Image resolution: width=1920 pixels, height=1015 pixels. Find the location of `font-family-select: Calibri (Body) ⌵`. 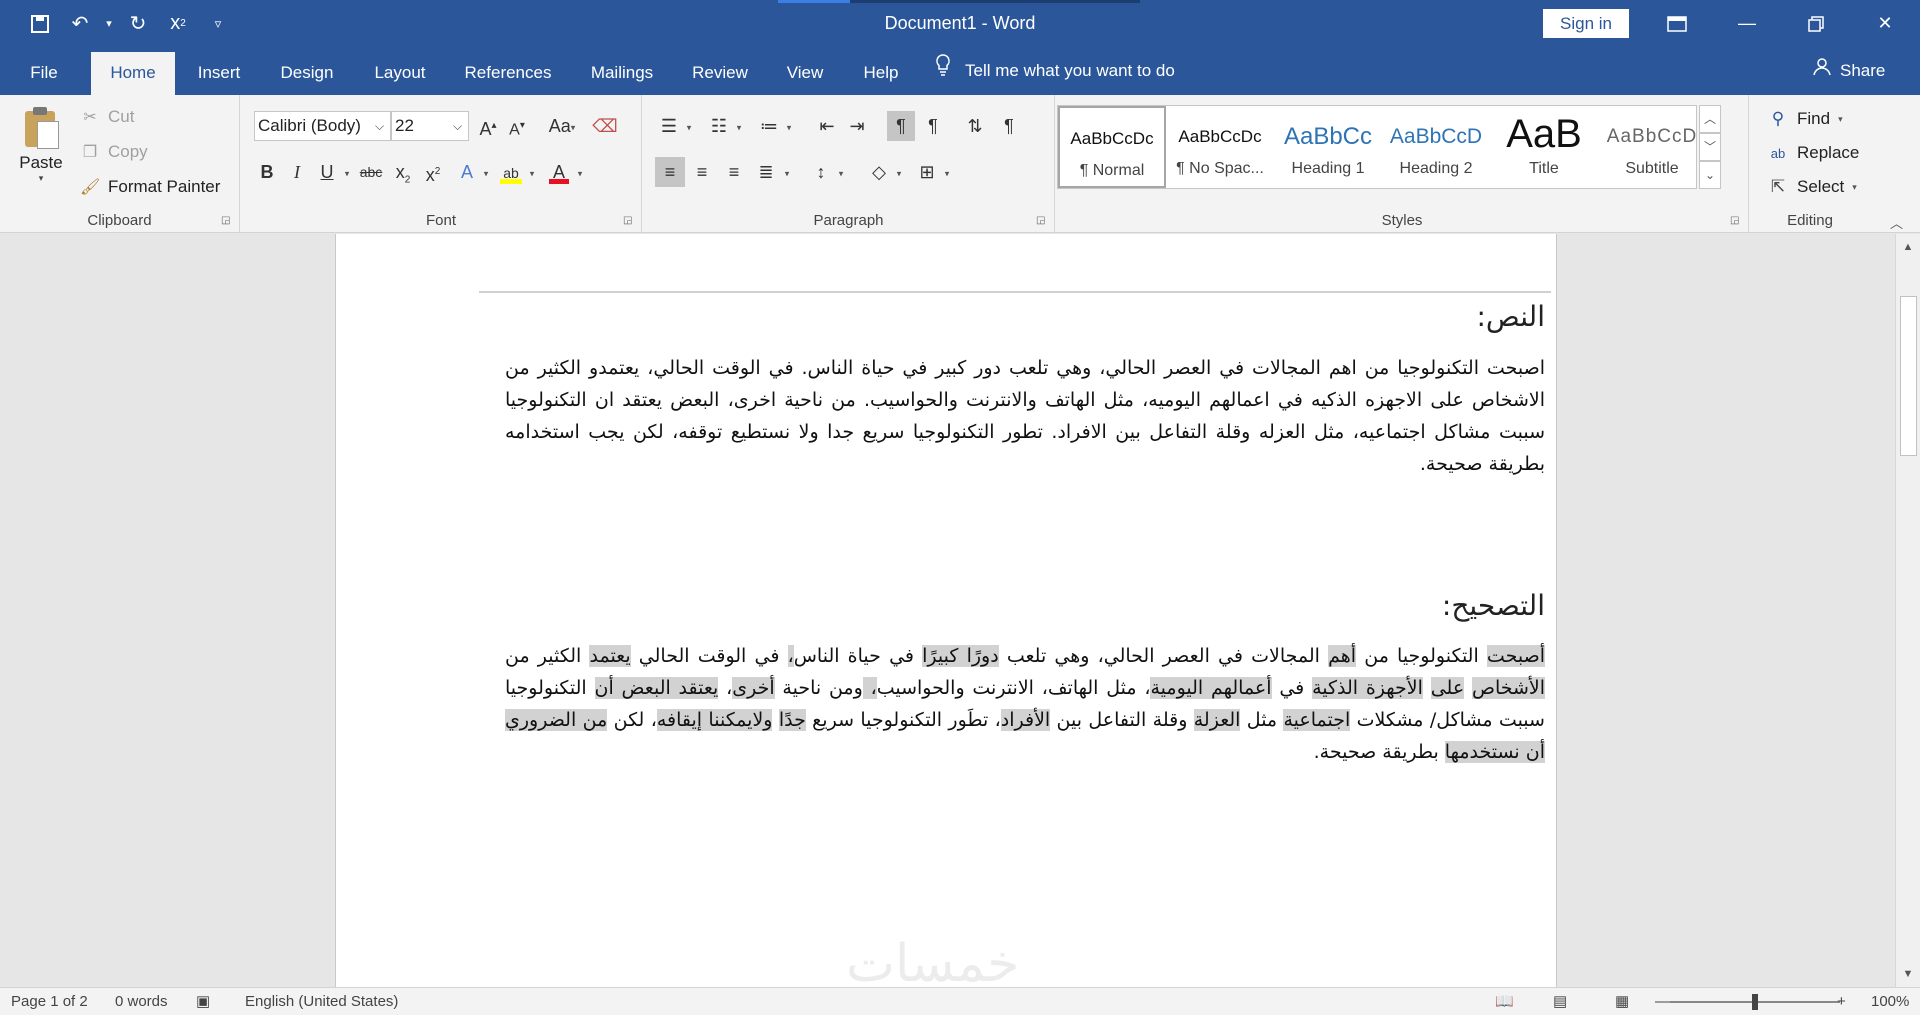

font-family-select: Calibri (Body) ⌵ is located at coordinates (322, 126).